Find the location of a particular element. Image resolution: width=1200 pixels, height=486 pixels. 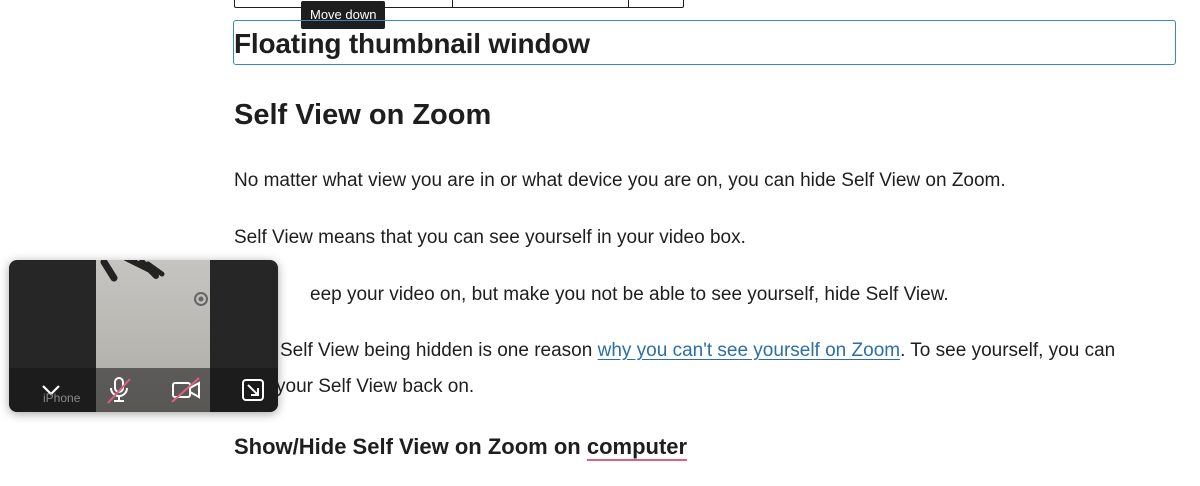

section-heading: Self View on Zoom is located at coordinates (362, 115).